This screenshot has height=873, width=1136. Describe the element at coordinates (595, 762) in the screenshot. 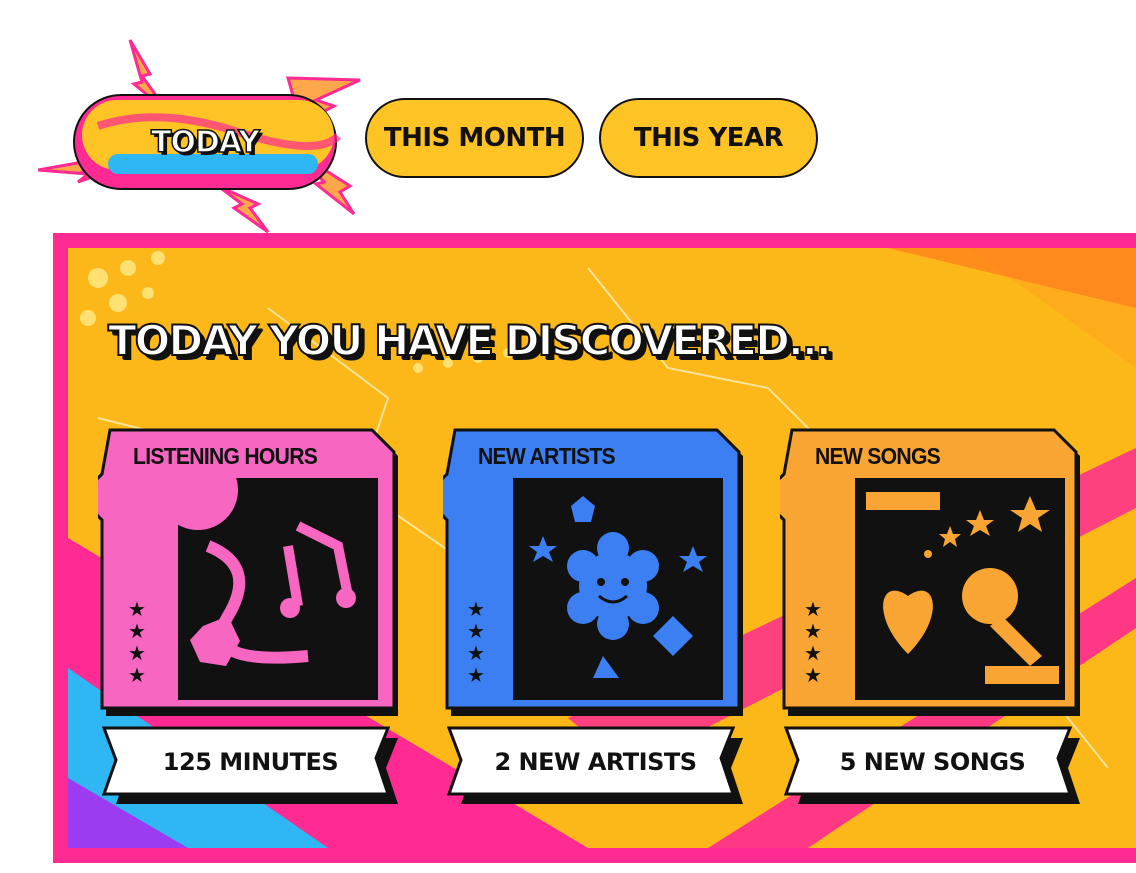

I see `new-artists-value: 2 NEW ARTISTS` at that location.